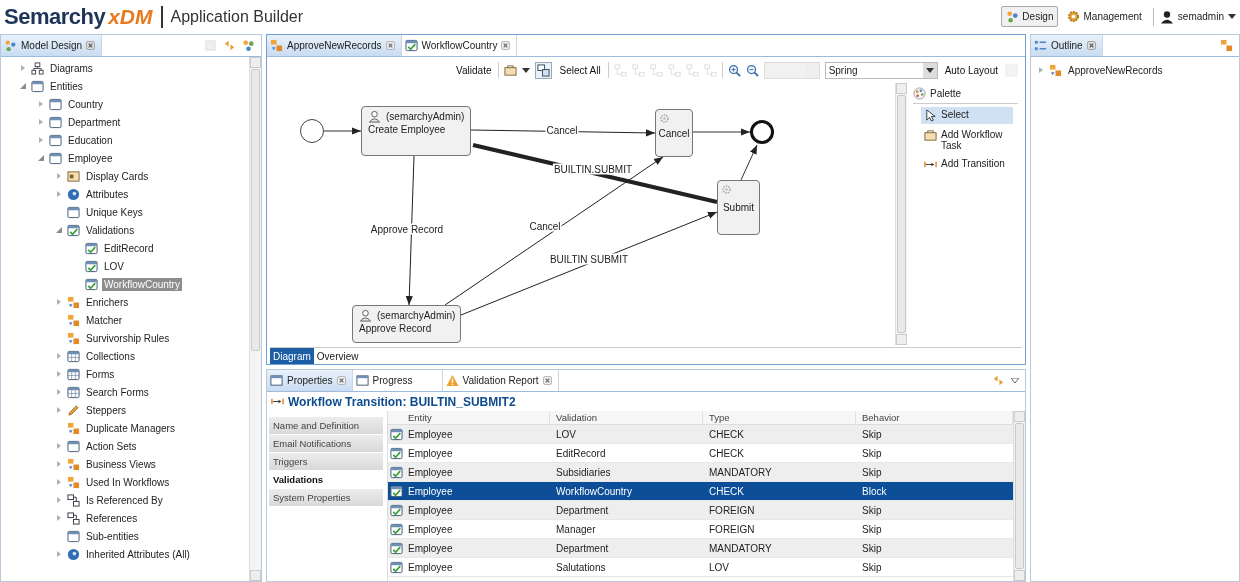 The height and width of the screenshot is (582, 1240). I want to click on table-row: Employee Department FOREIGN Skip, so click(700, 510).